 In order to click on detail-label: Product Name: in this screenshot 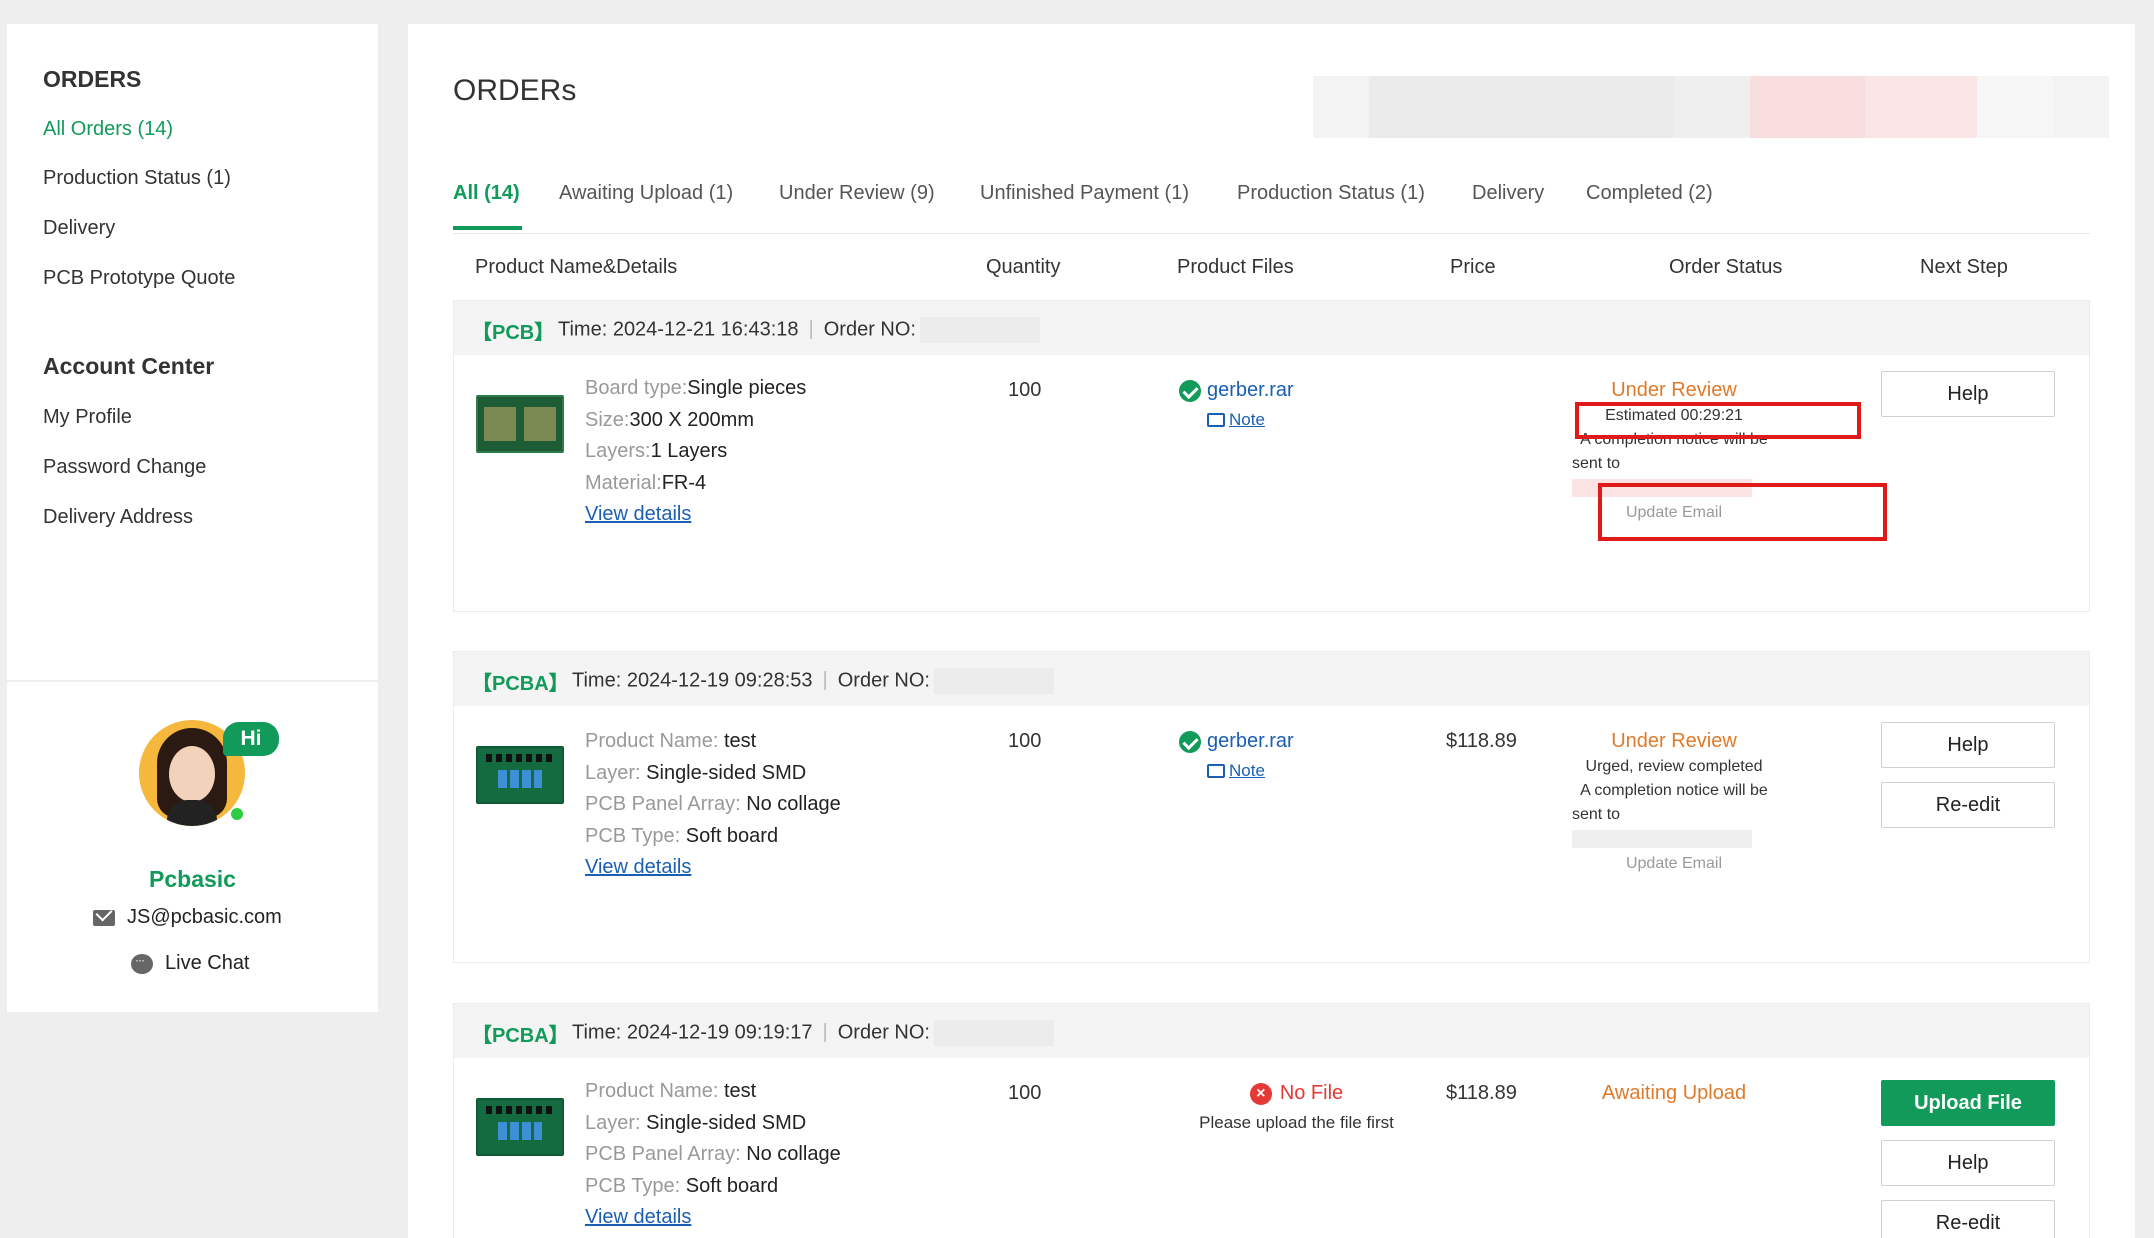, I will do `click(654, 741)`.